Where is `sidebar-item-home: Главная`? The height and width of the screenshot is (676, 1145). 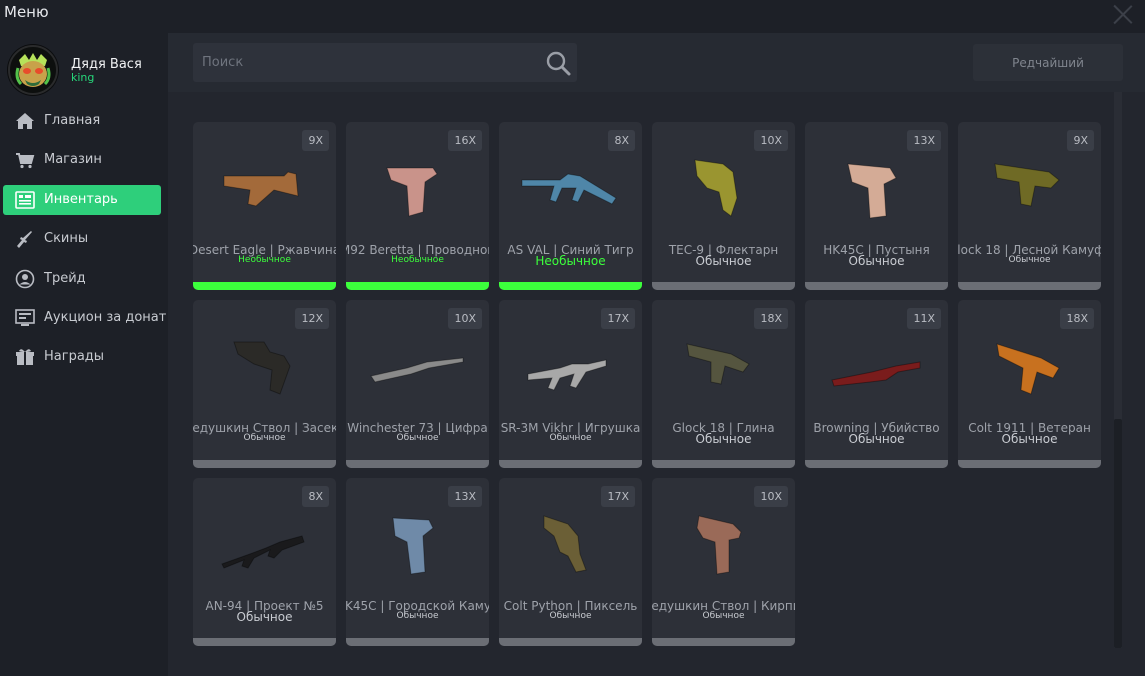
sidebar-item-home: Главная is located at coordinates (82, 121).